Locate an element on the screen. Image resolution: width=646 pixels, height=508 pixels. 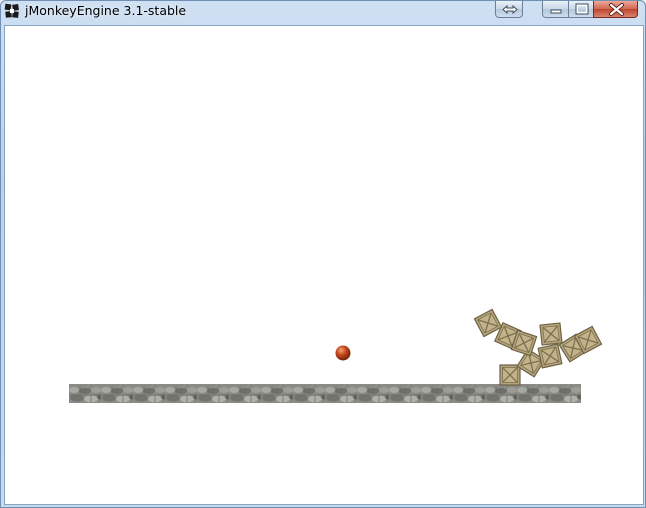
title-bar: jMonkeyEngine 3.1-stable is located at coordinates (323, 12).